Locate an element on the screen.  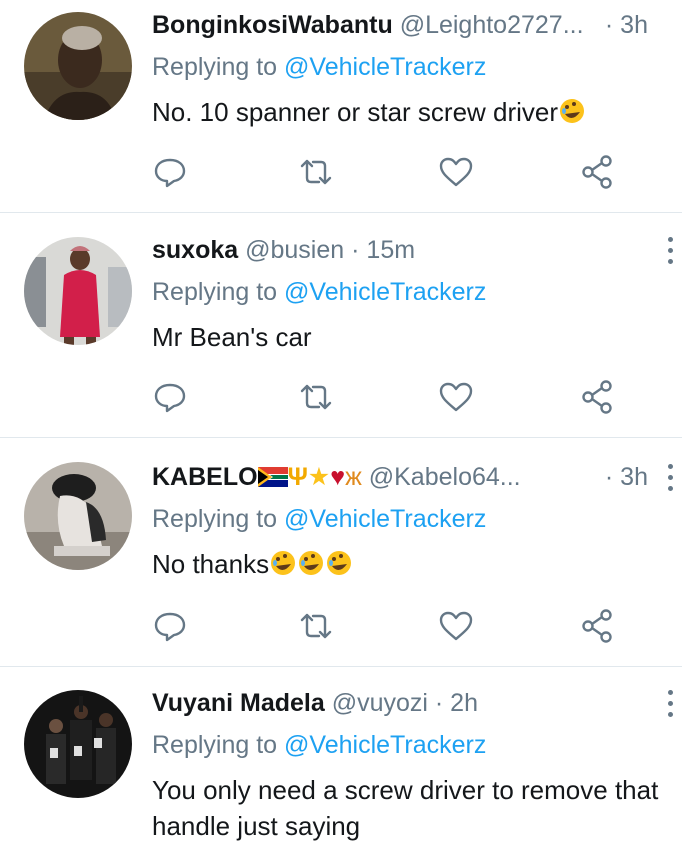
display-name: BonginkosiWabantu is located at coordinates (272, 25).